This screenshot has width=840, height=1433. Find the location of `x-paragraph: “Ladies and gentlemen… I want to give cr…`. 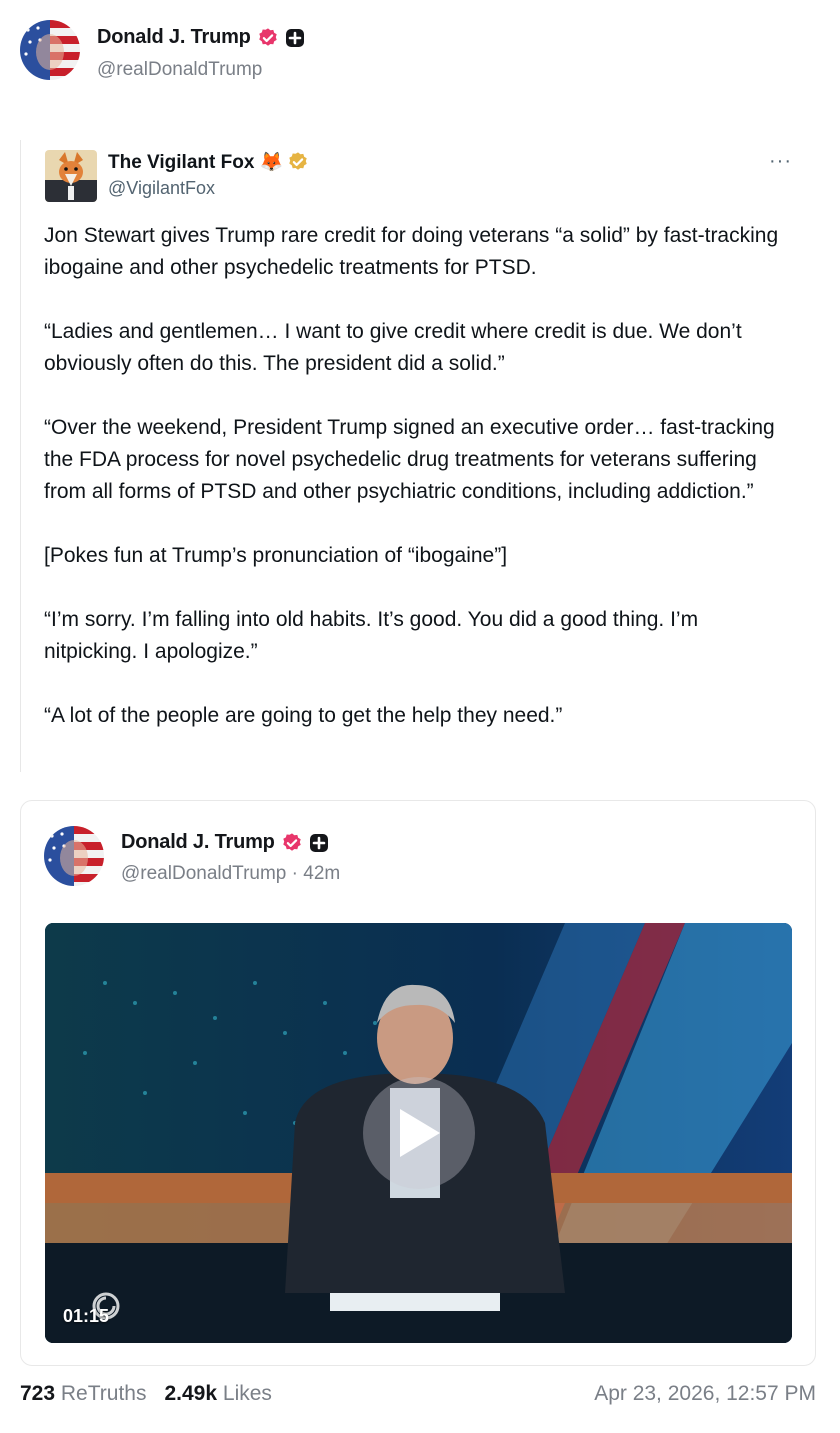

x-paragraph: “Ladies and gentlemen… I want to give cr… is located at coordinates (393, 347).